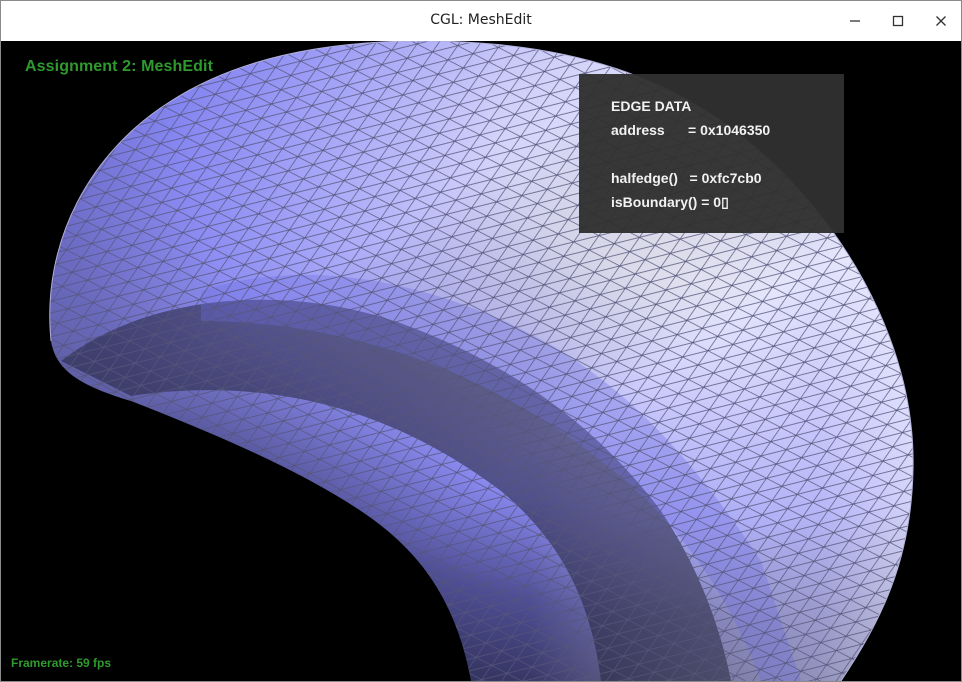  I want to click on framerate-label: Framerate: 59 fps, so click(61, 663).